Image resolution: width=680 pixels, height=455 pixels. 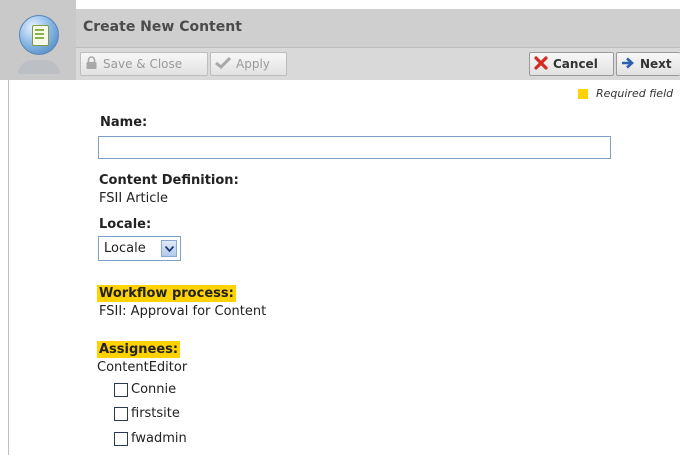 I want to click on next-button: Next, so click(x=648, y=64).